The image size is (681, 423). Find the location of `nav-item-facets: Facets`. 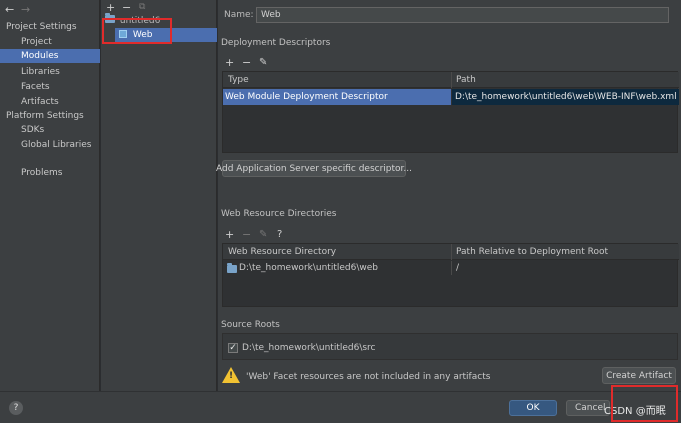

nav-item-facets: Facets is located at coordinates (50, 87).